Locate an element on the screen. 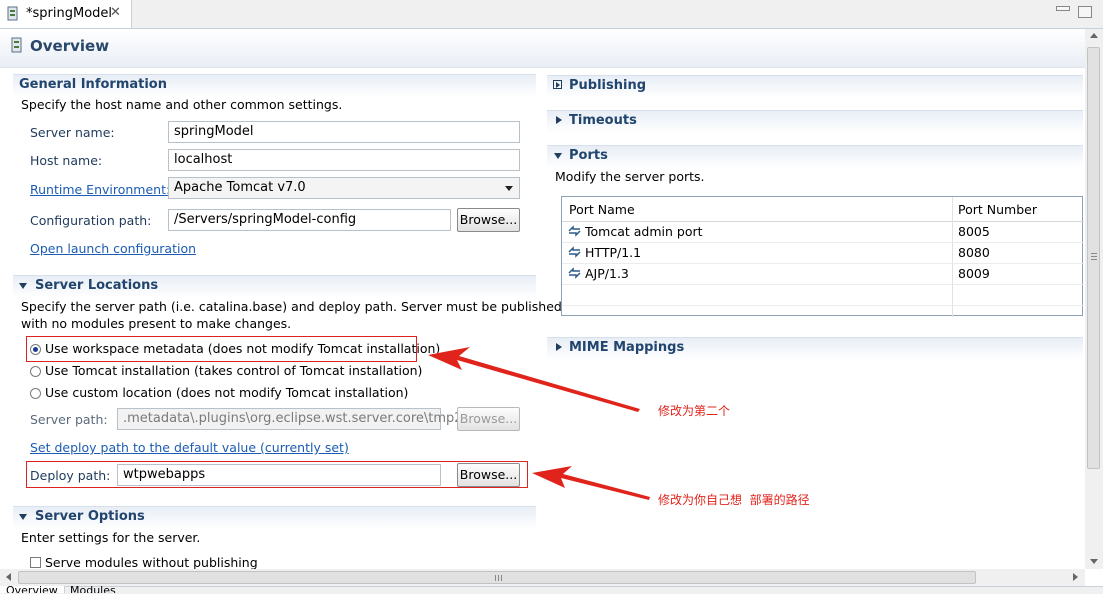 The image size is (1103, 594). horizontal-scrollbar is located at coordinates (542, 577).